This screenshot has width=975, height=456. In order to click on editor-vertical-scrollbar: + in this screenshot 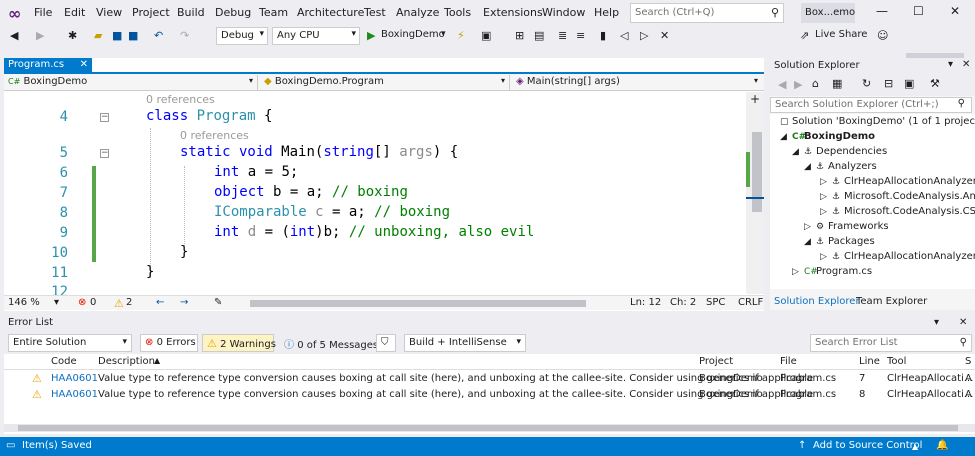, I will do `click(755, 193)`.